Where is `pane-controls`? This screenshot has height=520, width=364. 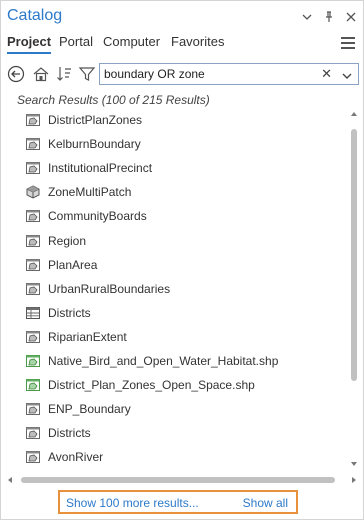
pane-controls is located at coordinates (329, 16).